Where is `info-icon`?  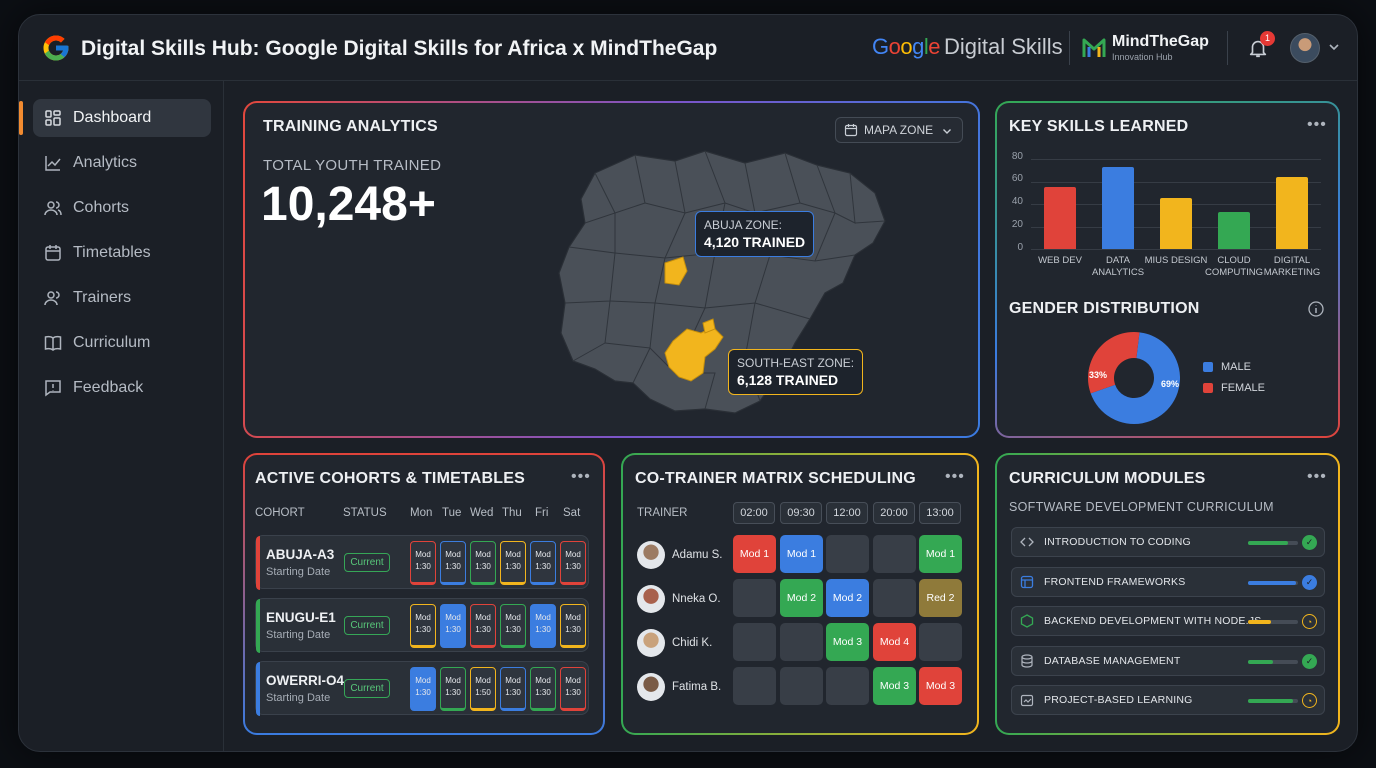 info-icon is located at coordinates (1316, 309).